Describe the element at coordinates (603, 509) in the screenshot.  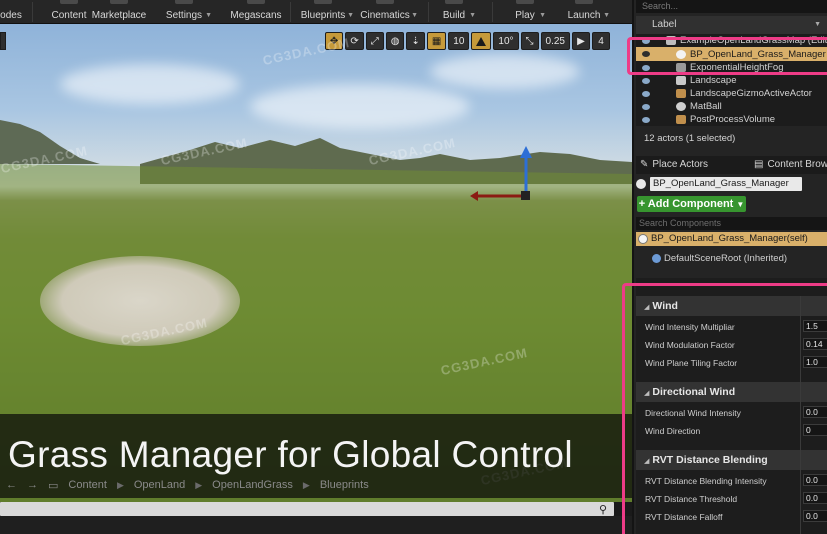
I see `search-icon: ⚲` at that location.